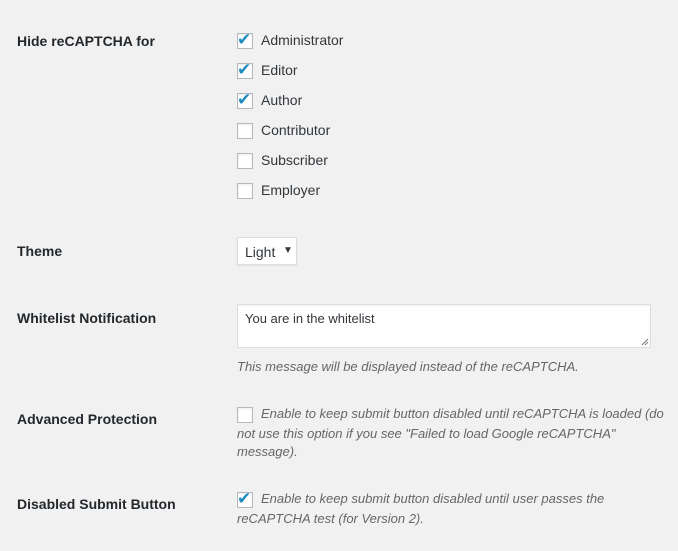 The width and height of the screenshot is (678, 551). What do you see at coordinates (295, 130) in the screenshot?
I see `role-label-contributor: Contributor` at bounding box center [295, 130].